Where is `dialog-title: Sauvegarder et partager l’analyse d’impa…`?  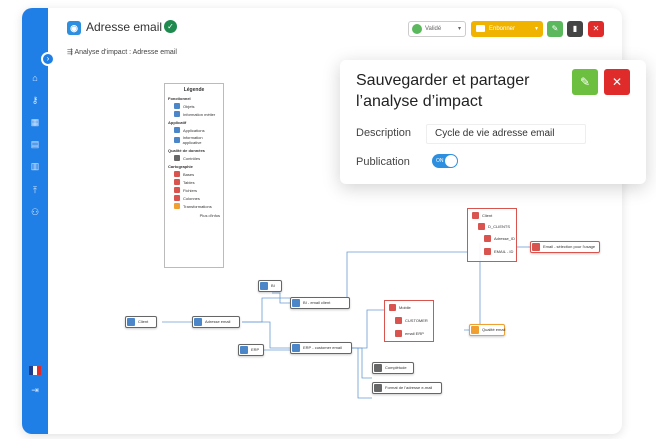 dialog-title: Sauvegarder et partager l’analyse d’impa… is located at coordinates (443, 91).